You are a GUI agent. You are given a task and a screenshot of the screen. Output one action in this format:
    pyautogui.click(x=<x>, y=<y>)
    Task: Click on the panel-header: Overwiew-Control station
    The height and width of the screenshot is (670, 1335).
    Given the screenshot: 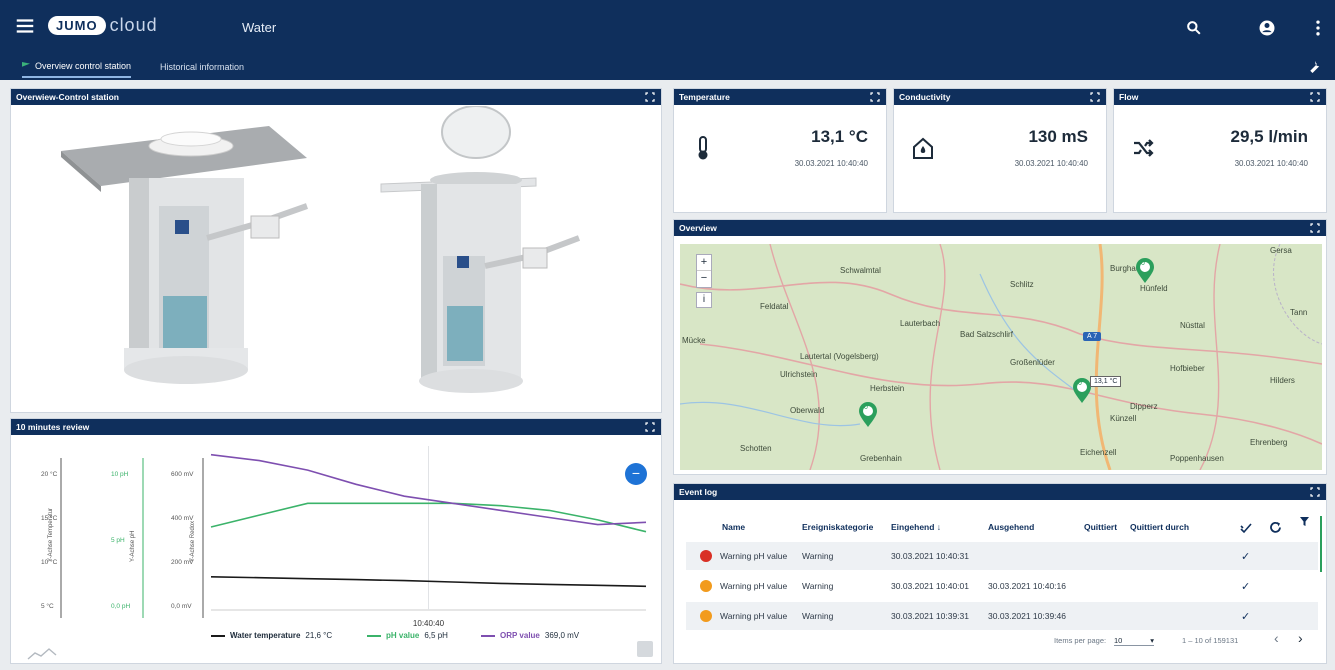 What is the action you would take?
    pyautogui.click(x=336, y=97)
    